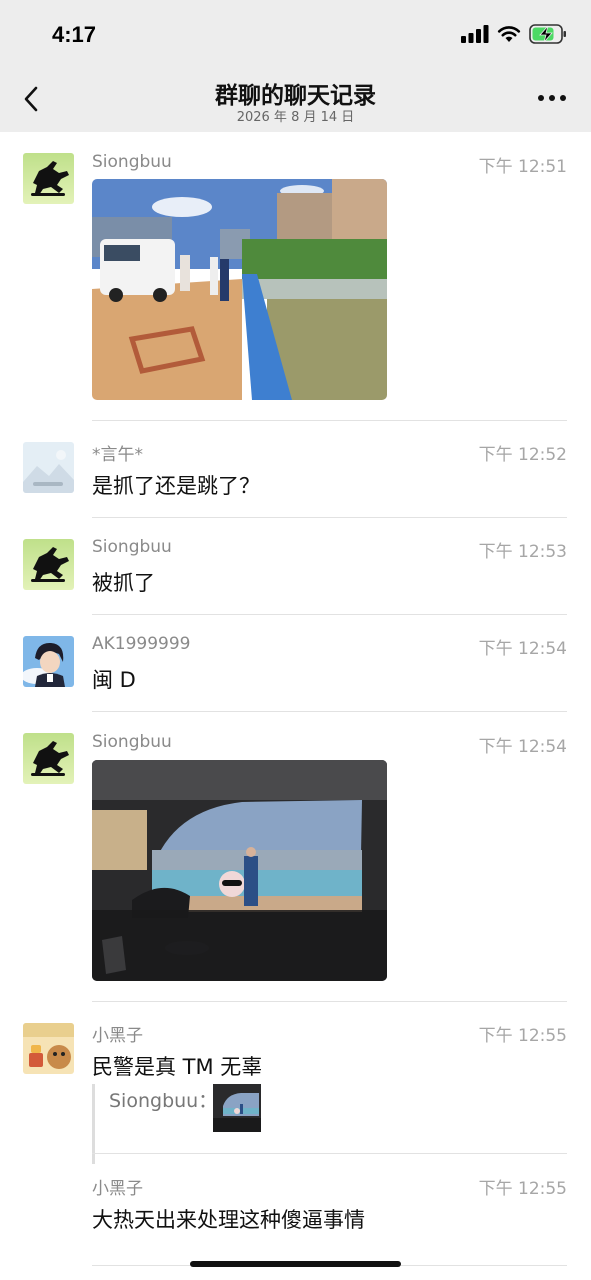 Image resolution: width=591 pixels, height=1280 pixels. What do you see at coordinates (123, 582) in the screenshot?
I see `message-text: 被抓了` at bounding box center [123, 582].